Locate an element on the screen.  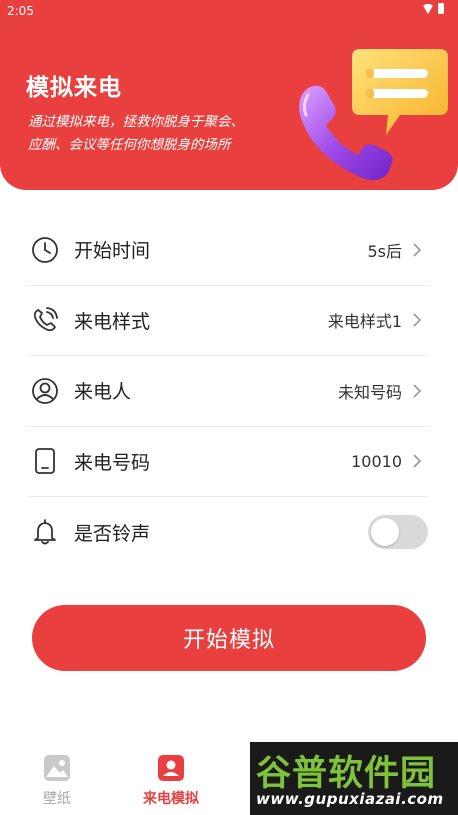
nav-item-wallpaper: 壁纸 is located at coordinates (57, 781).